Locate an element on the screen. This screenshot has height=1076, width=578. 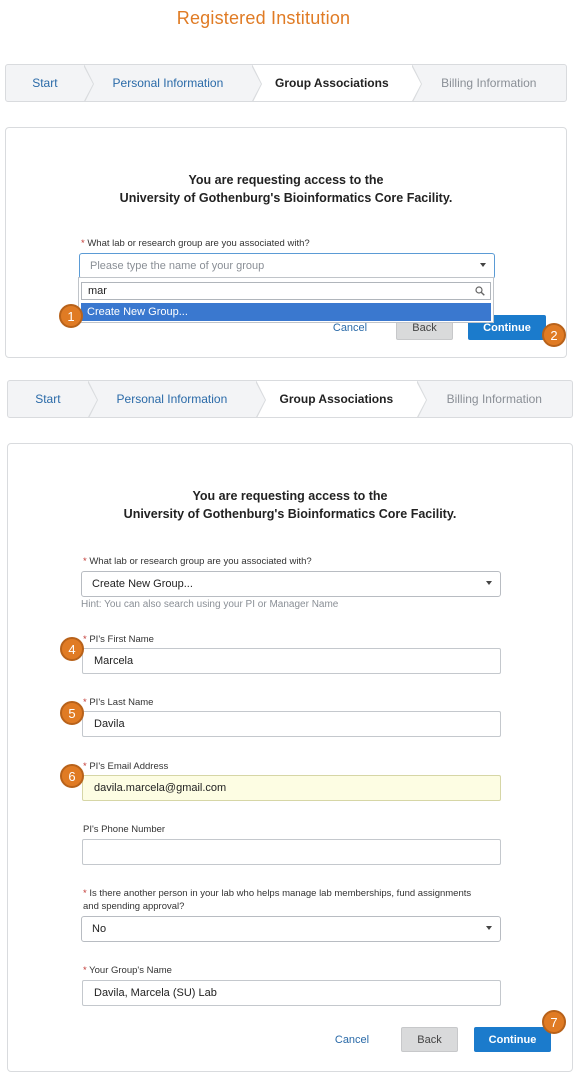
manager-select-value: No is located at coordinates (99, 929).